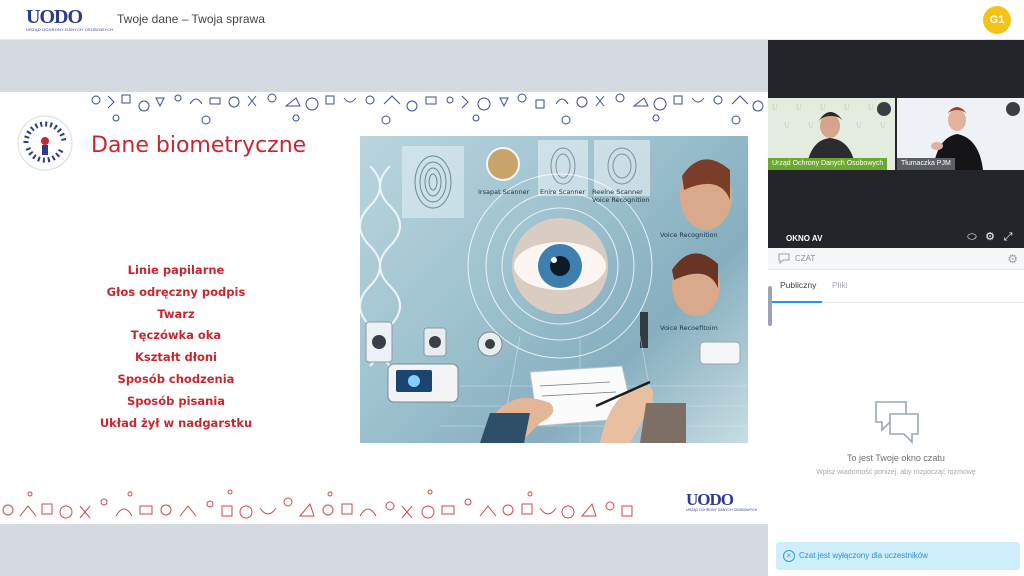  Describe the element at coordinates (317, 504) in the screenshot. I see `decorative-doodles-bottom` at that location.